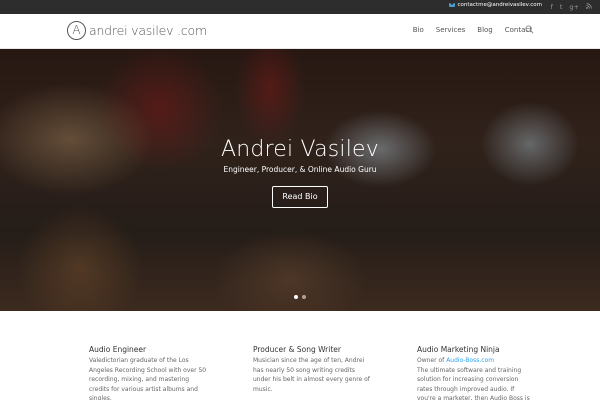  Describe the element at coordinates (76, 30) in the screenshot. I see `logo-mark: A` at that location.